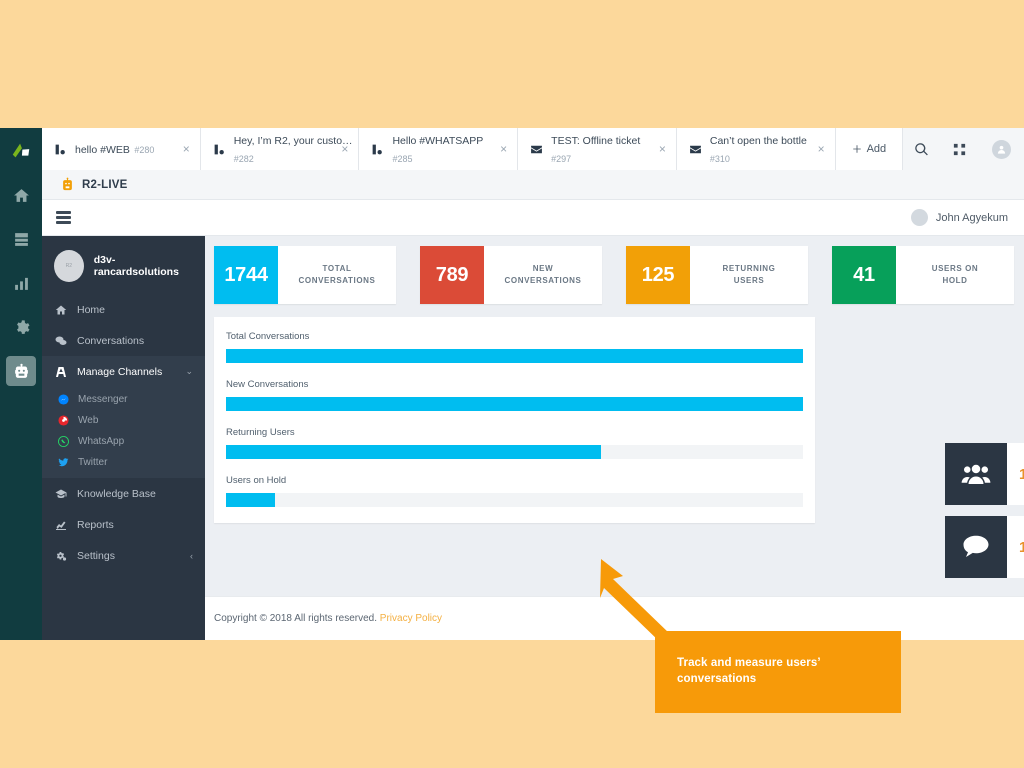 This screenshot has width=1024, height=768. Describe the element at coordinates (88, 420) in the screenshot. I see `sidebar-sub-label: Web` at that location.